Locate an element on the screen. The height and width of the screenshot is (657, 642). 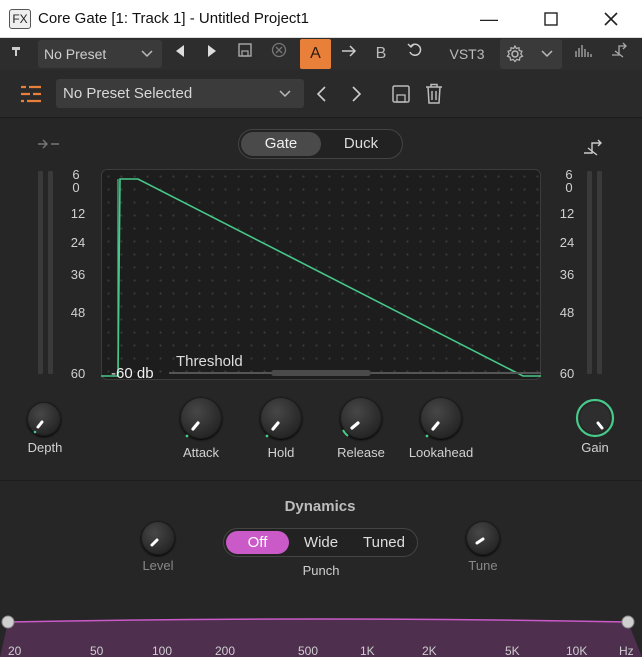
freq-tick: 500 is located at coordinates (308, 650).